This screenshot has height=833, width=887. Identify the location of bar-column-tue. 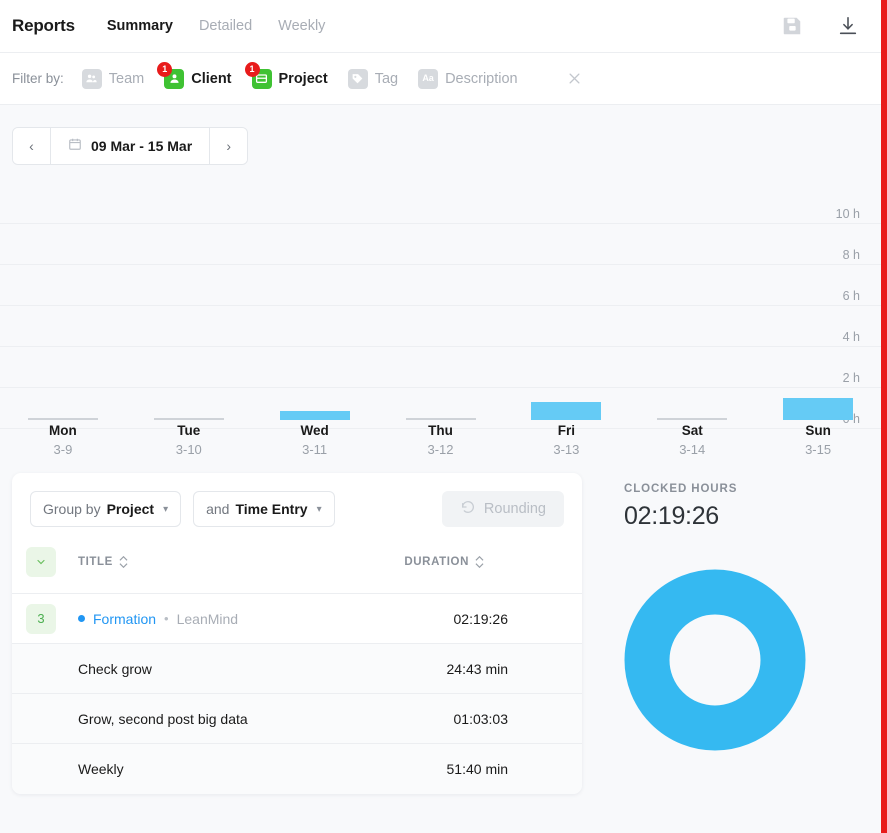
(189, 301).